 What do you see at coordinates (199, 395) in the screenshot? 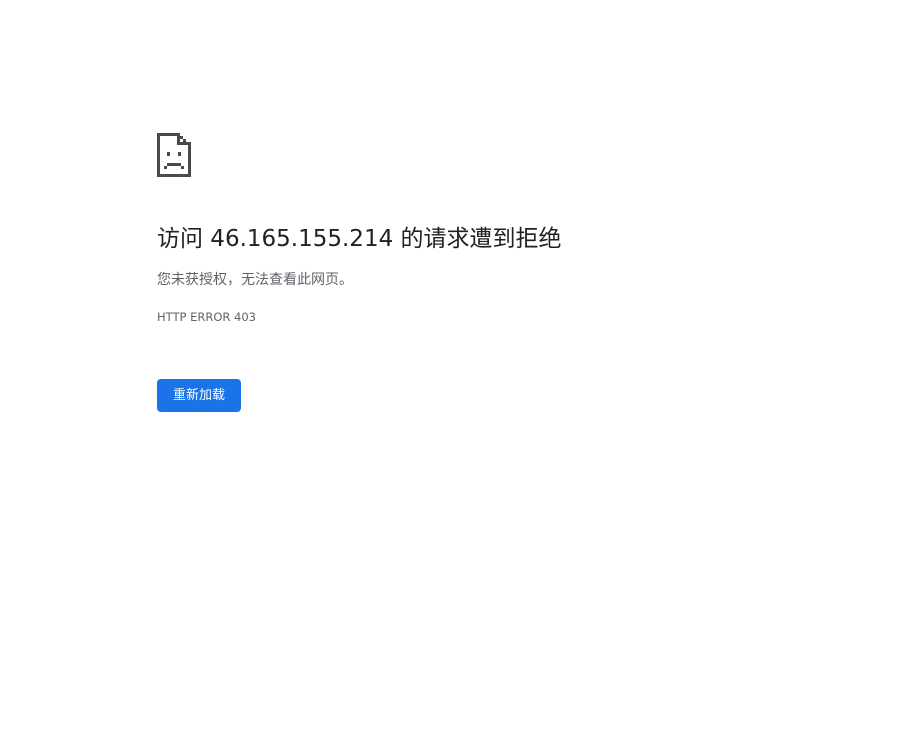
I see `reload-button: 重新加载` at bounding box center [199, 395].